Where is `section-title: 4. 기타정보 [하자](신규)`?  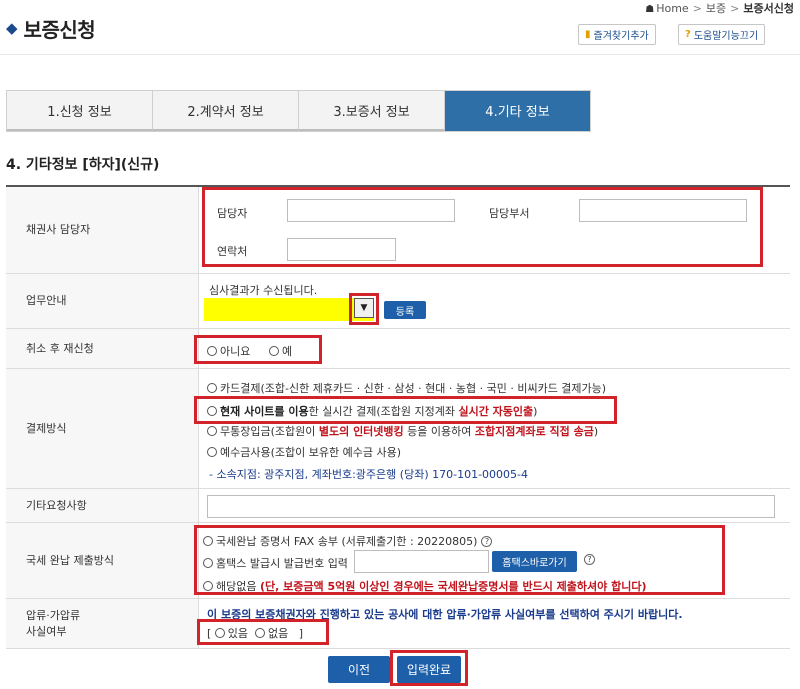
section-title: 4. 기타정보 [하자](신규) is located at coordinates (83, 165).